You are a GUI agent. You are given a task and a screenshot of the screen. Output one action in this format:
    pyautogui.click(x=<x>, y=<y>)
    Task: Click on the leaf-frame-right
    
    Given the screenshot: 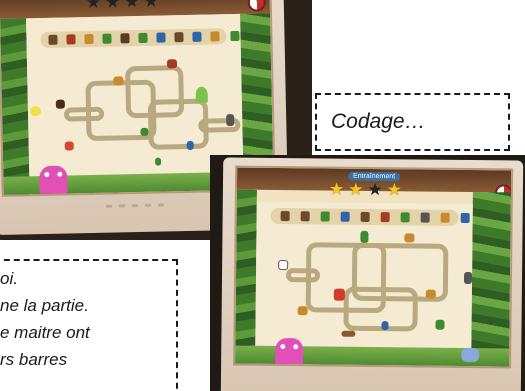 What is the action you would take?
    pyautogui.click(x=491, y=279)
    